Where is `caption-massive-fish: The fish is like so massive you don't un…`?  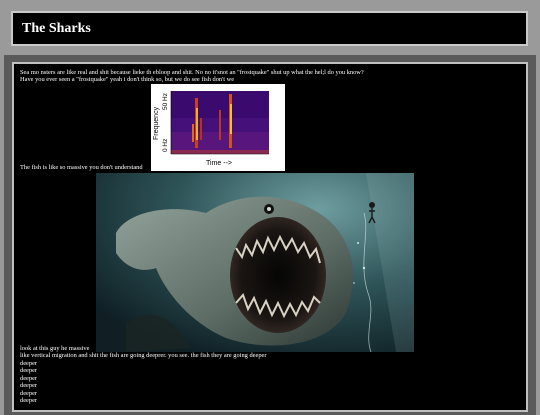 caption-massive-fish: The fish is like so massive you don't un… is located at coordinates (81, 167).